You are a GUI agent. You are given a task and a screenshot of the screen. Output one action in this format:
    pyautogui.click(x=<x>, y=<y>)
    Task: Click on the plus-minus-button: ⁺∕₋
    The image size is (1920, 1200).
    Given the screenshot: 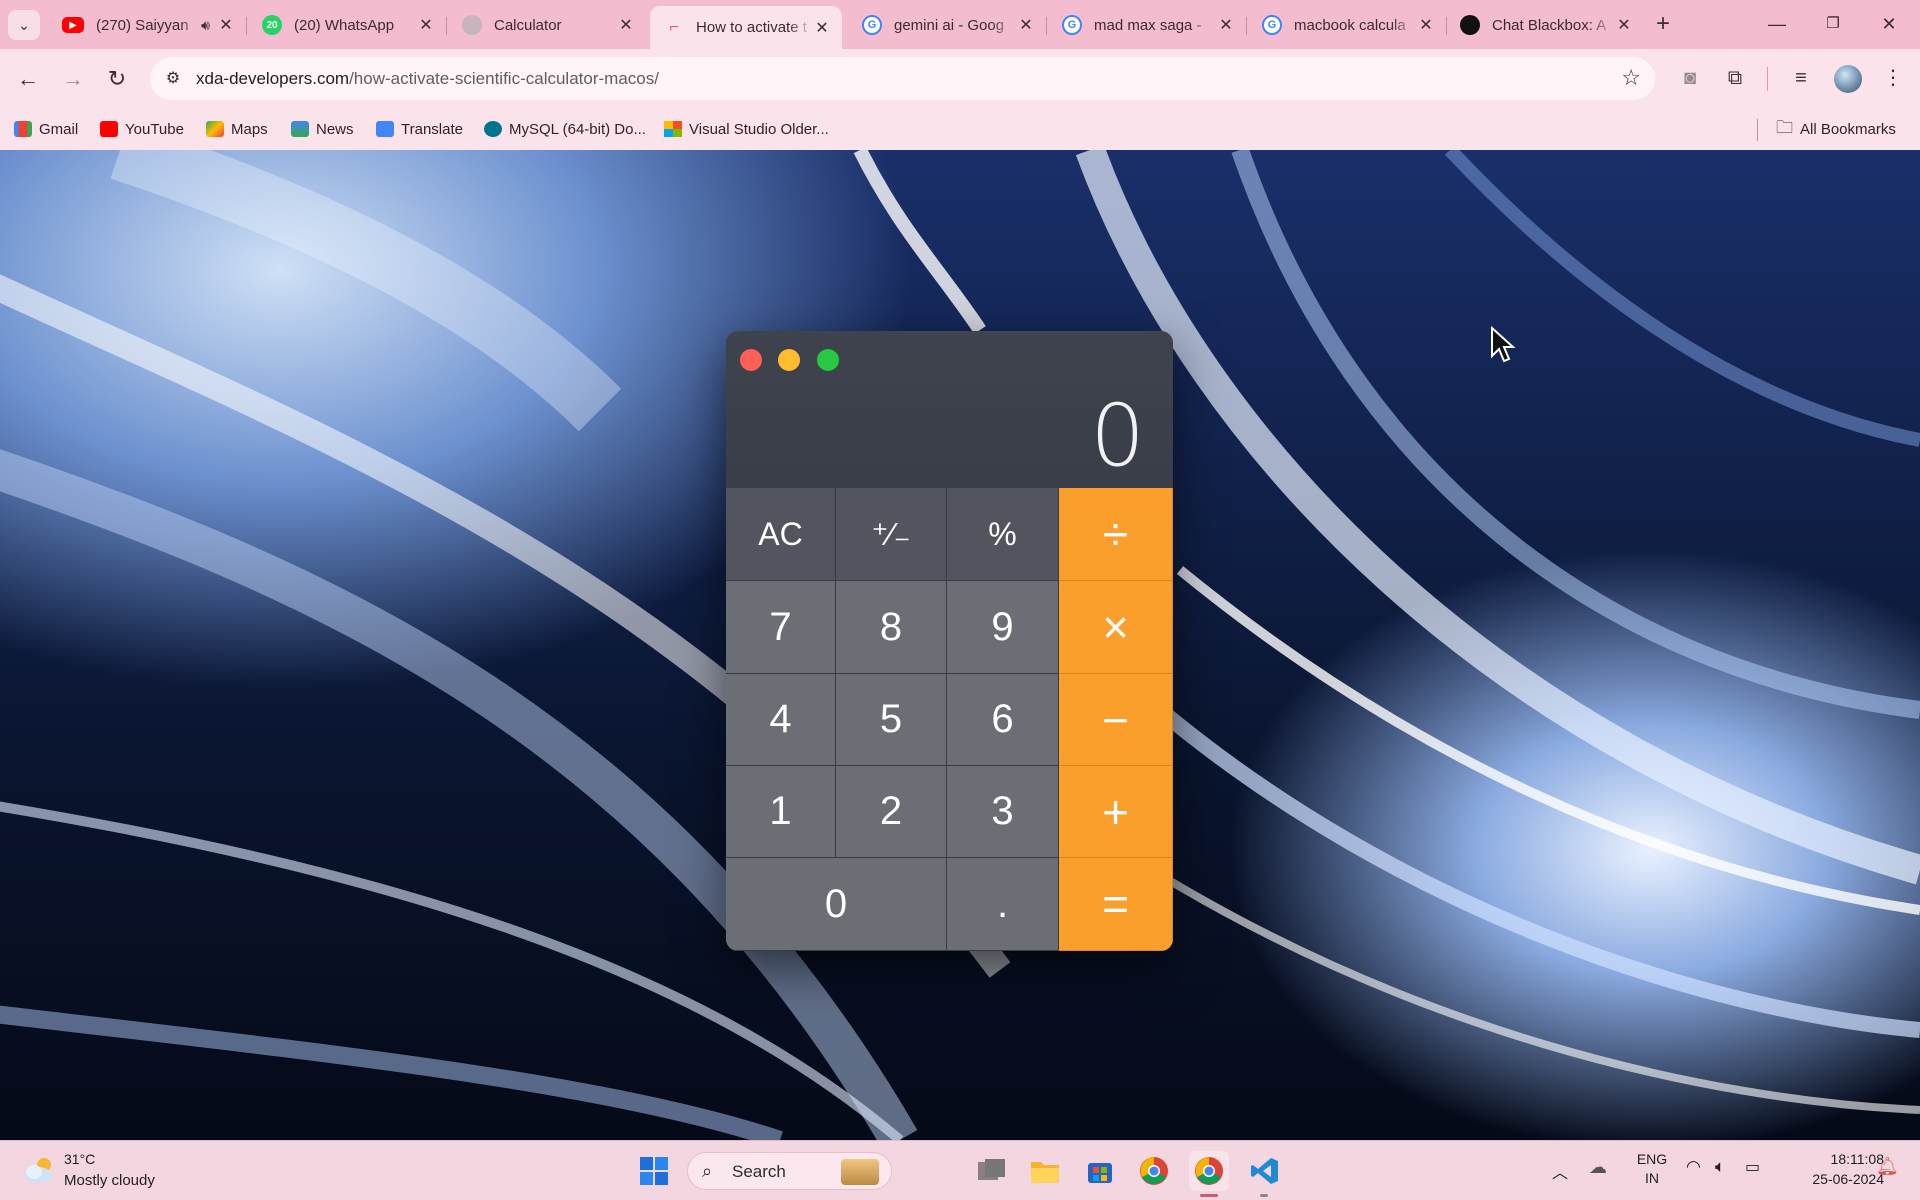 What is the action you would take?
    pyautogui.click(x=891, y=534)
    